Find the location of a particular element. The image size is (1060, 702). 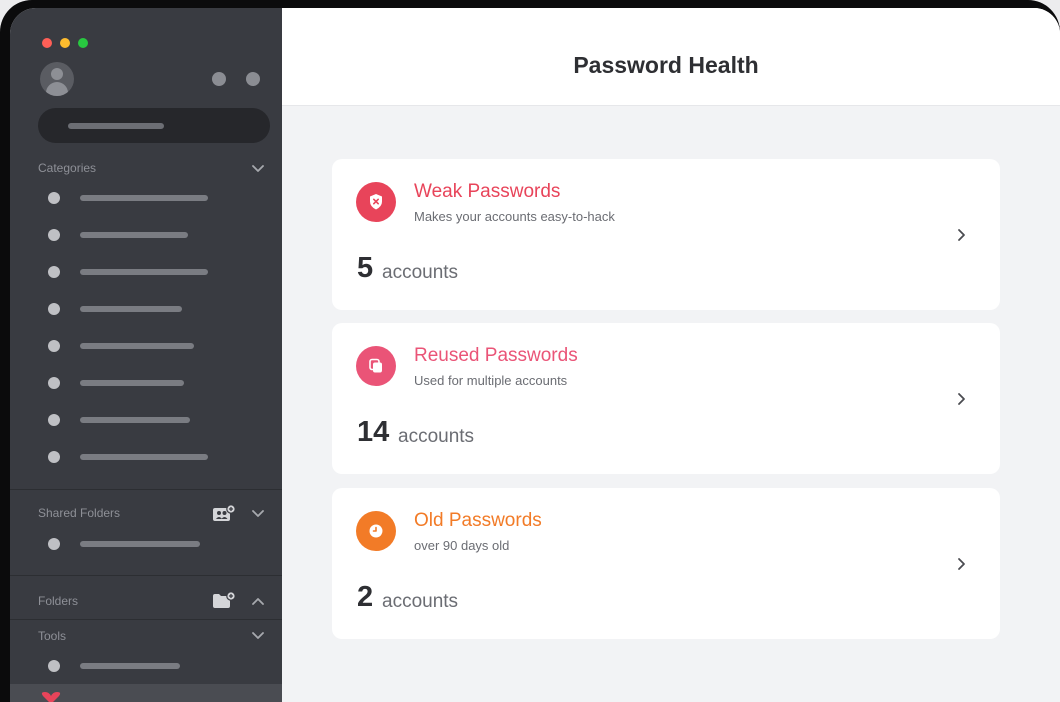

card-title: Old Passwords is located at coordinates (478, 520).